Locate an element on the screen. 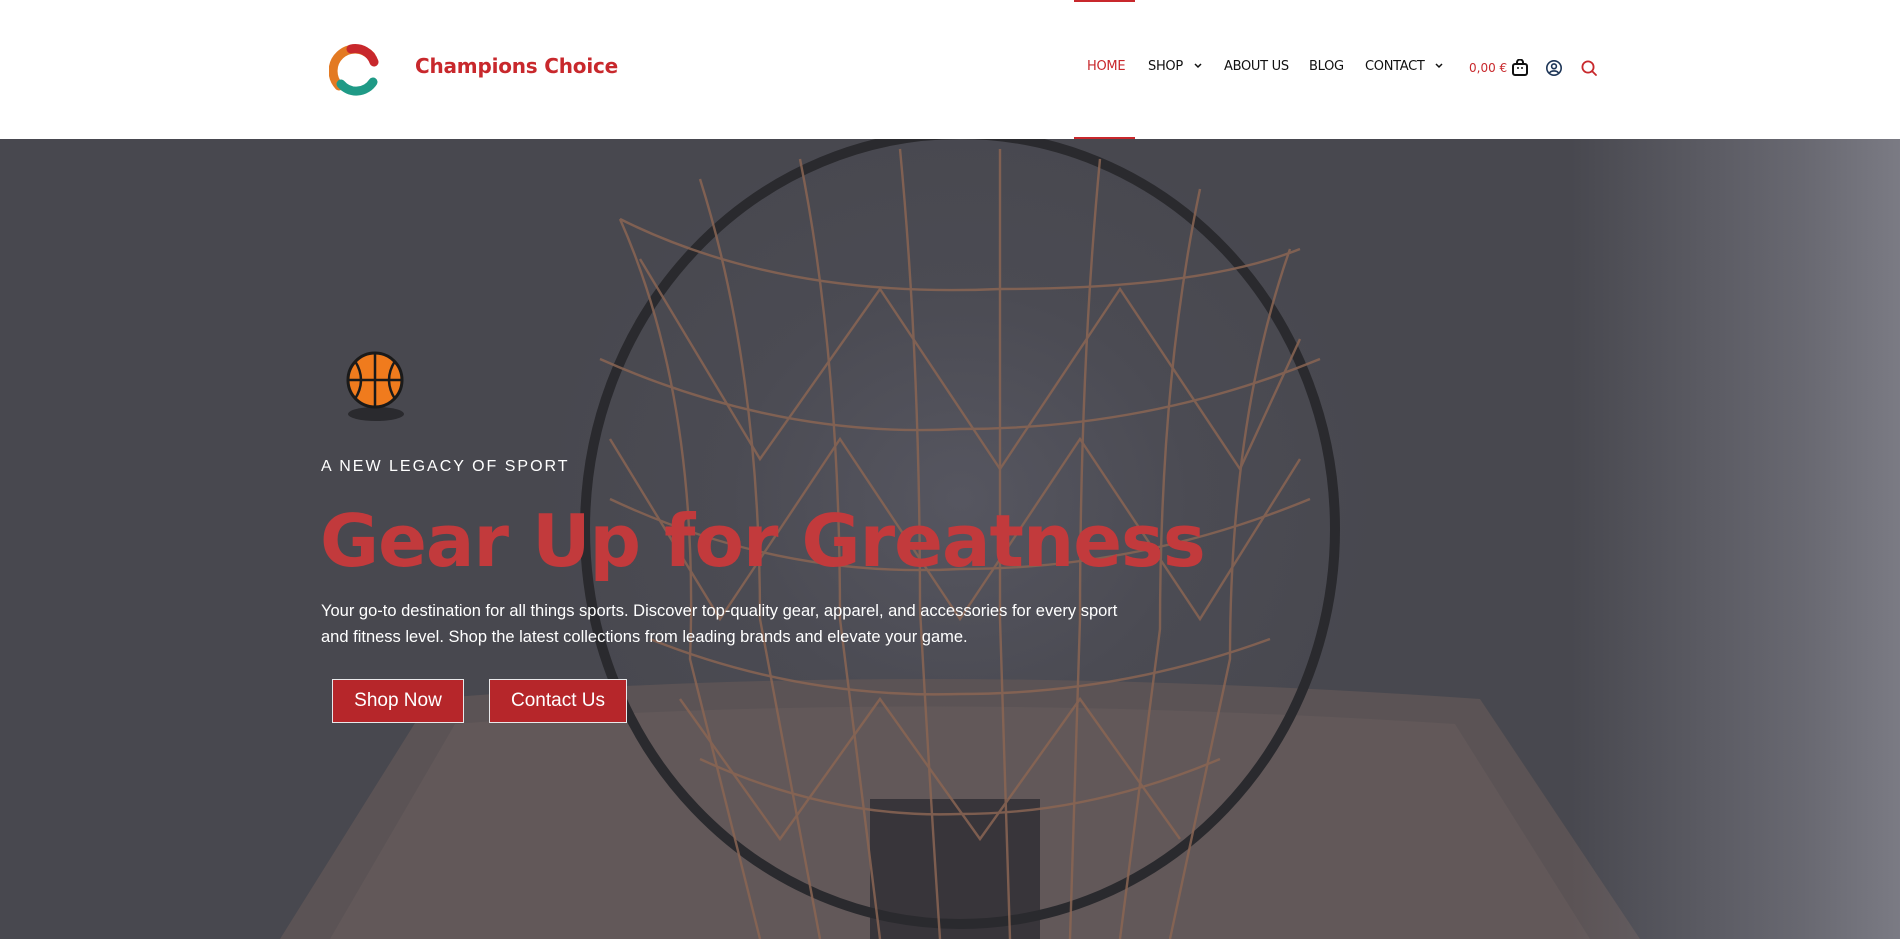  c-logo-icon is located at coordinates (354, 69).